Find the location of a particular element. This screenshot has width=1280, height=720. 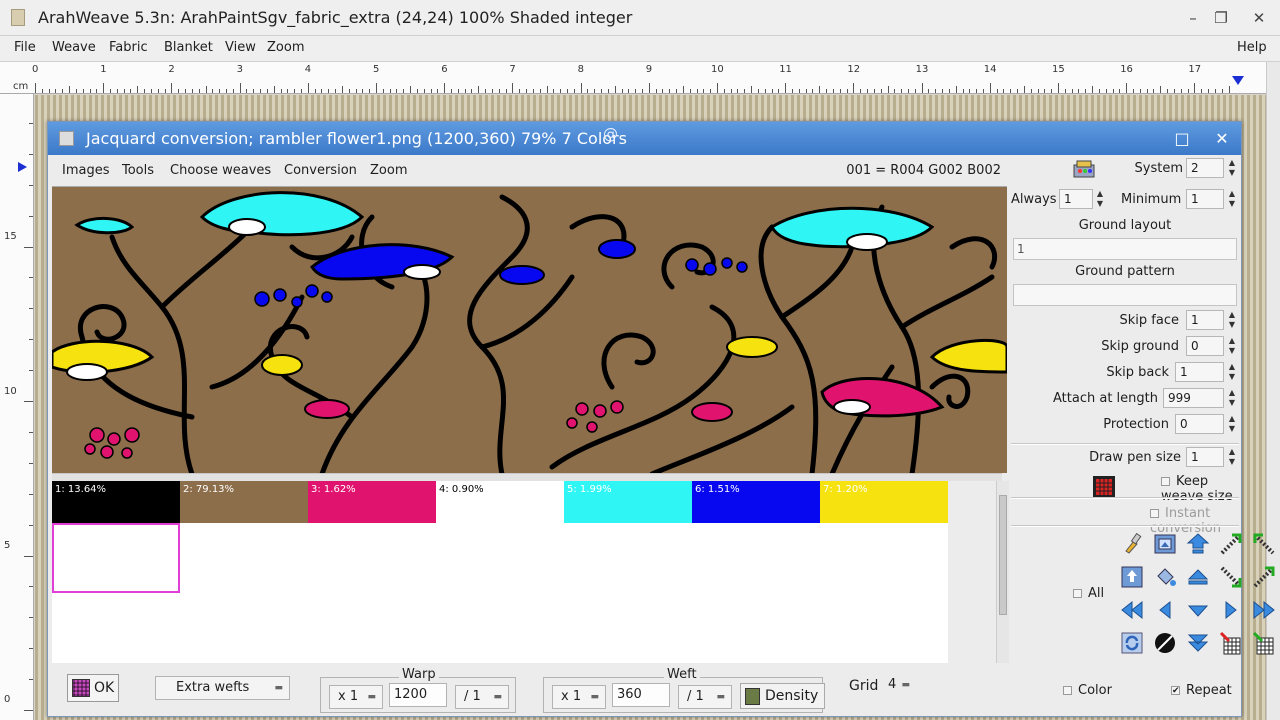

move-left-icon is located at coordinates (1165, 610).